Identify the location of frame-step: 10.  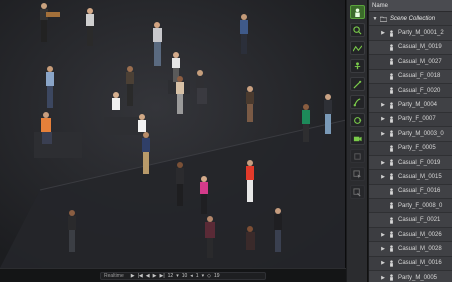
(185, 276).